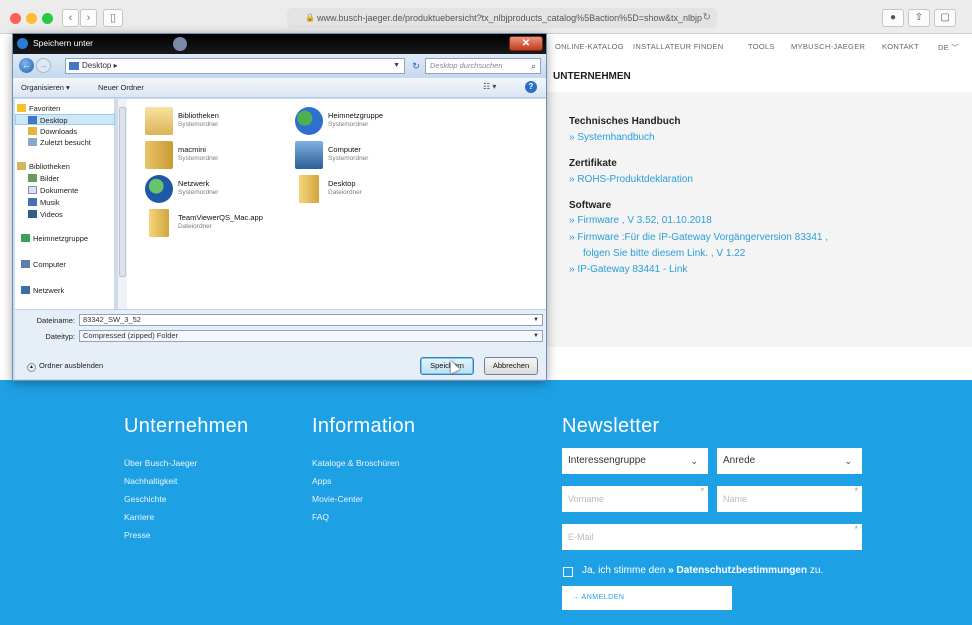 Image resolution: width=972 pixels, height=625 pixels. Describe the element at coordinates (511, 366) in the screenshot. I see `cancel-button: Abbrechen` at that location.